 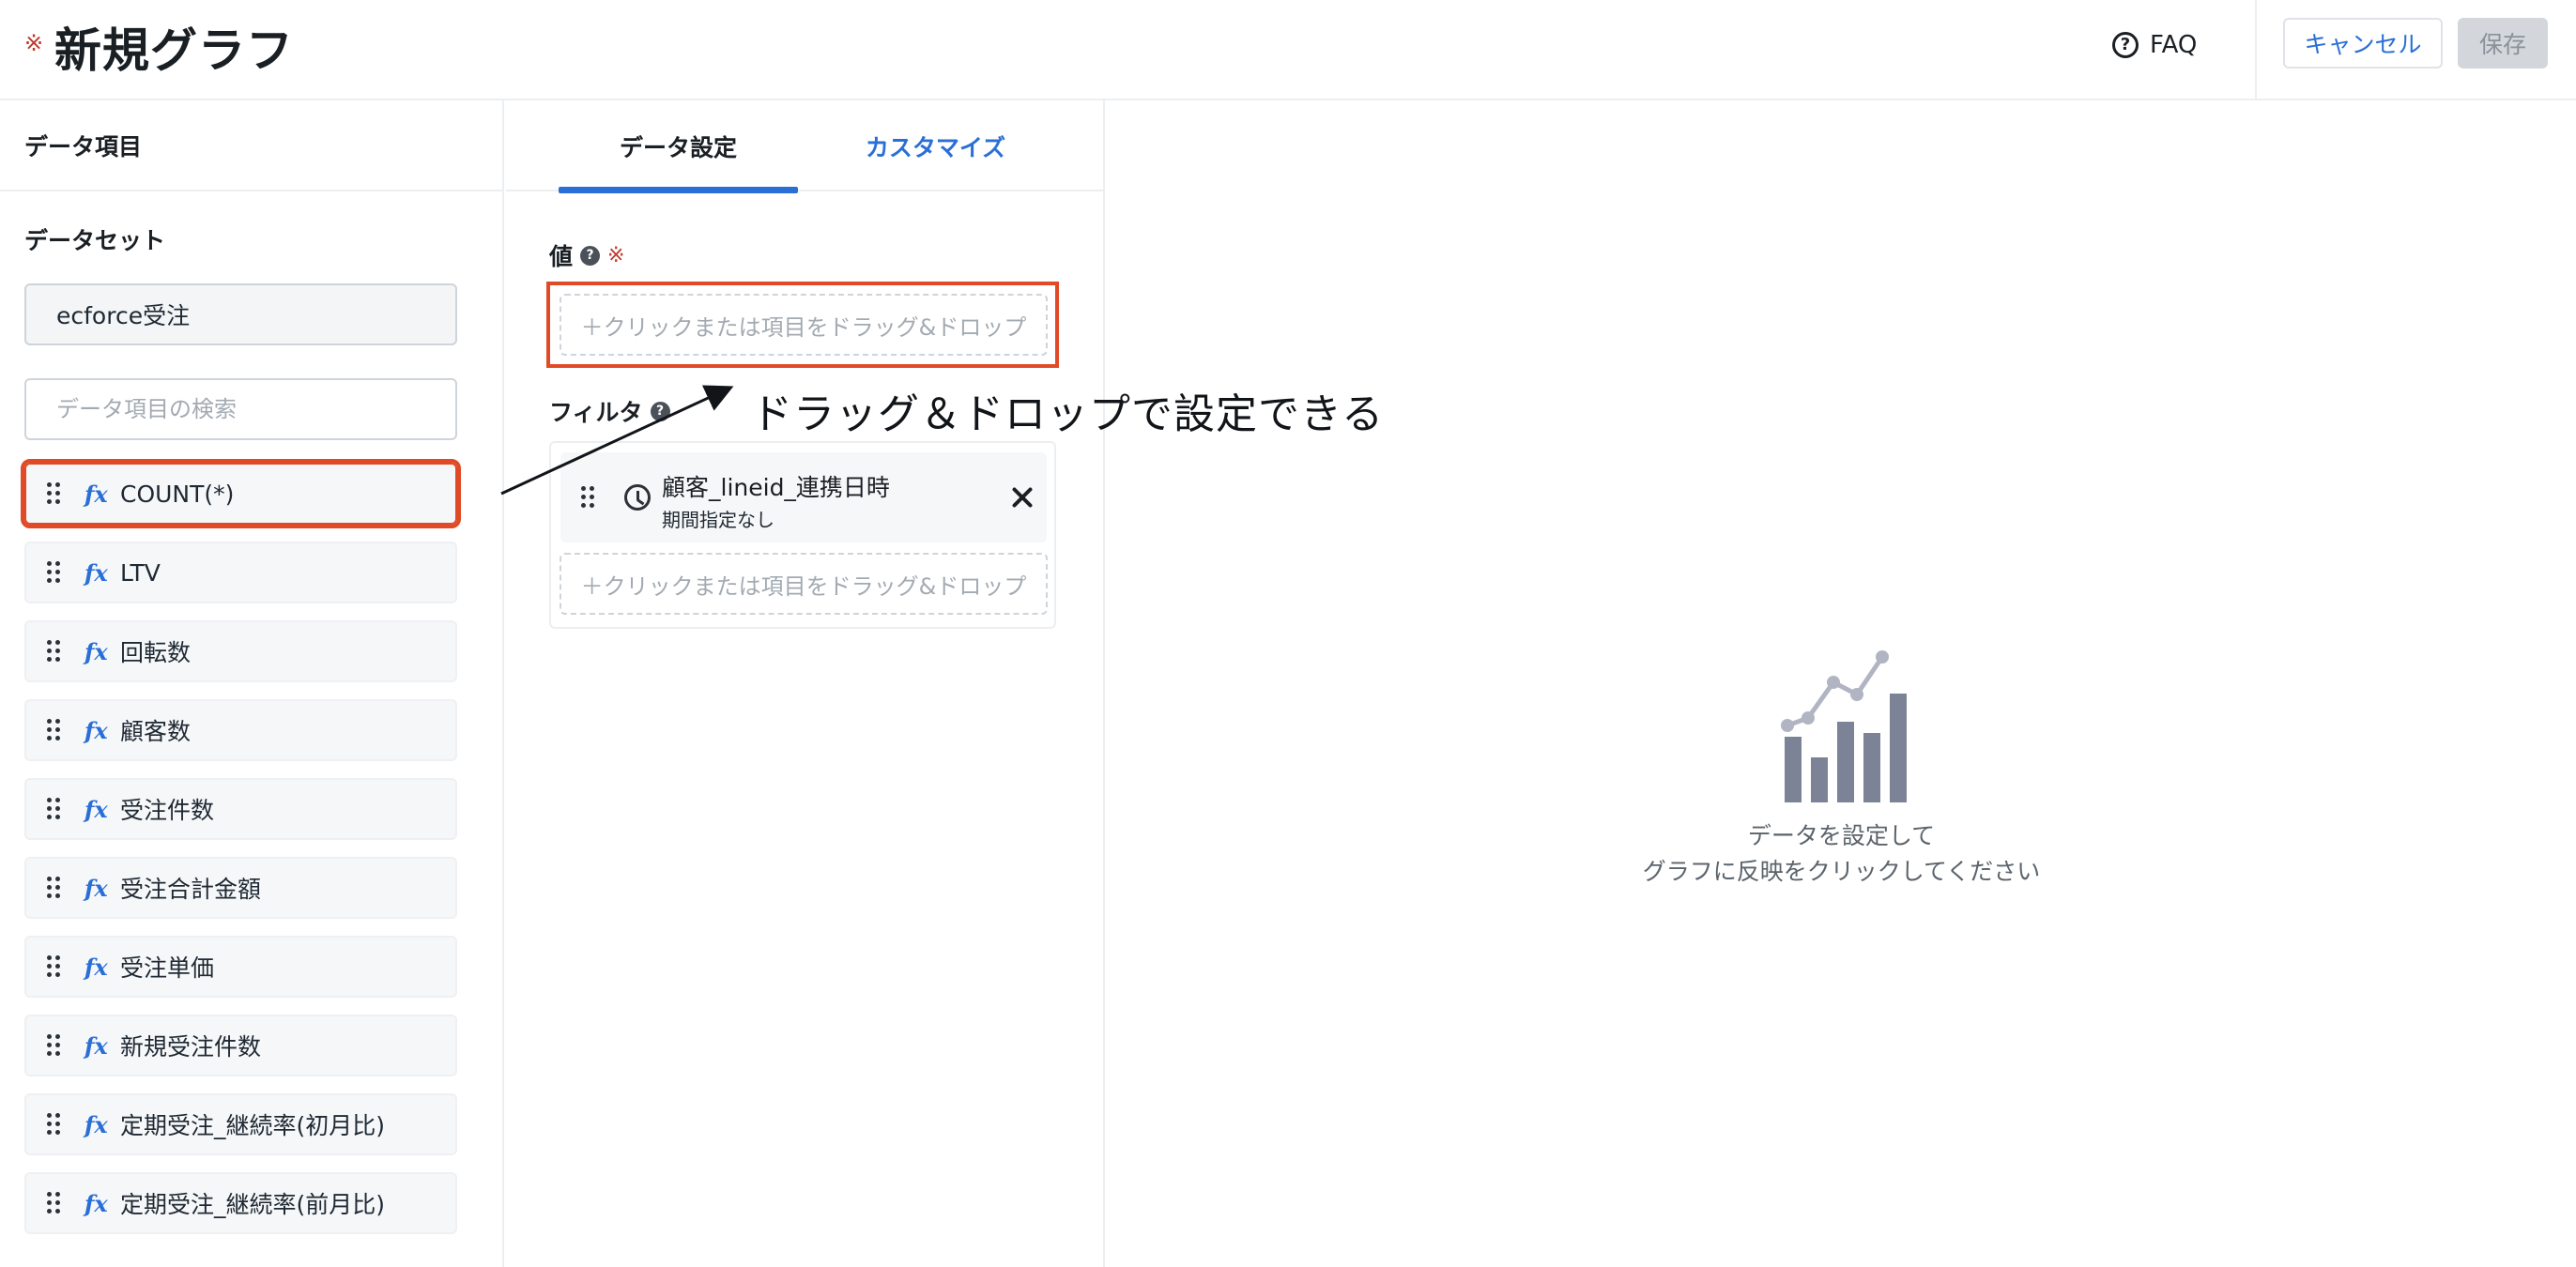 What do you see at coordinates (2363, 43) in the screenshot?
I see `cancel-button: キャンセル` at bounding box center [2363, 43].